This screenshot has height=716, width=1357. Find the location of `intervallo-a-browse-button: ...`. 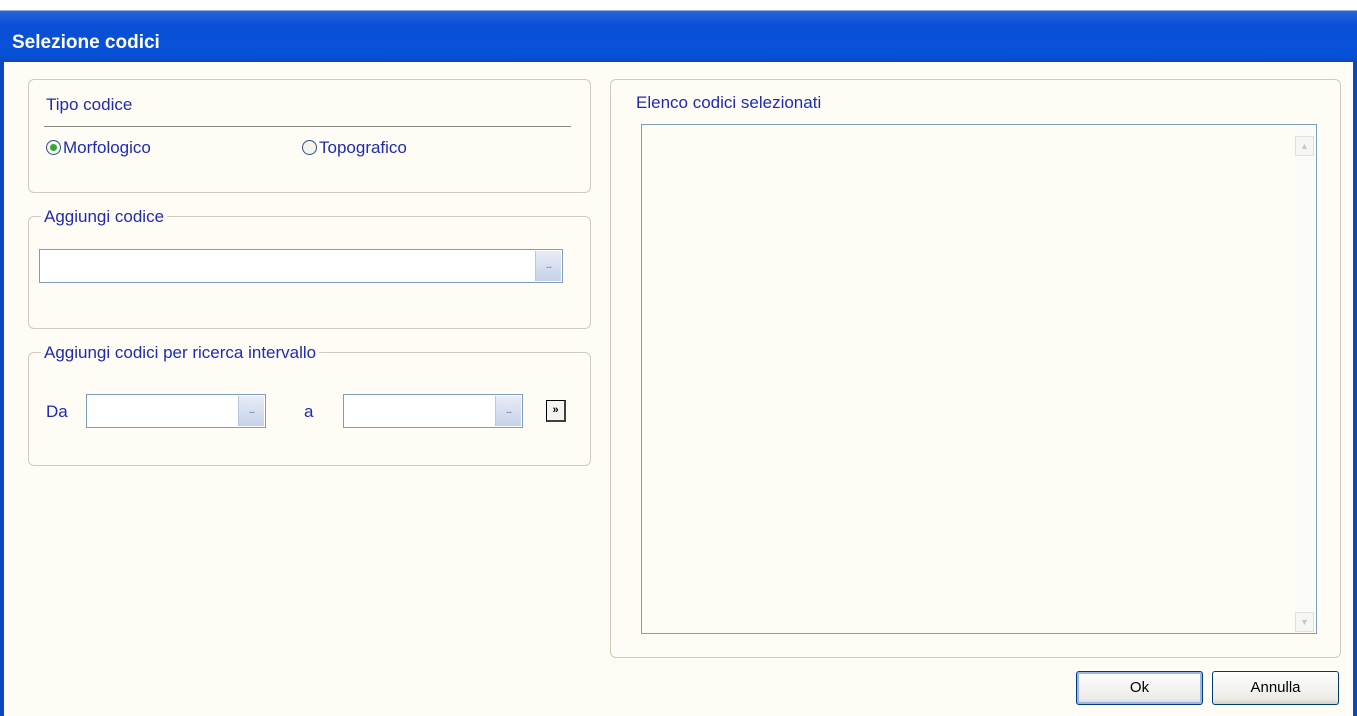

intervallo-a-browse-button: ... is located at coordinates (508, 411).